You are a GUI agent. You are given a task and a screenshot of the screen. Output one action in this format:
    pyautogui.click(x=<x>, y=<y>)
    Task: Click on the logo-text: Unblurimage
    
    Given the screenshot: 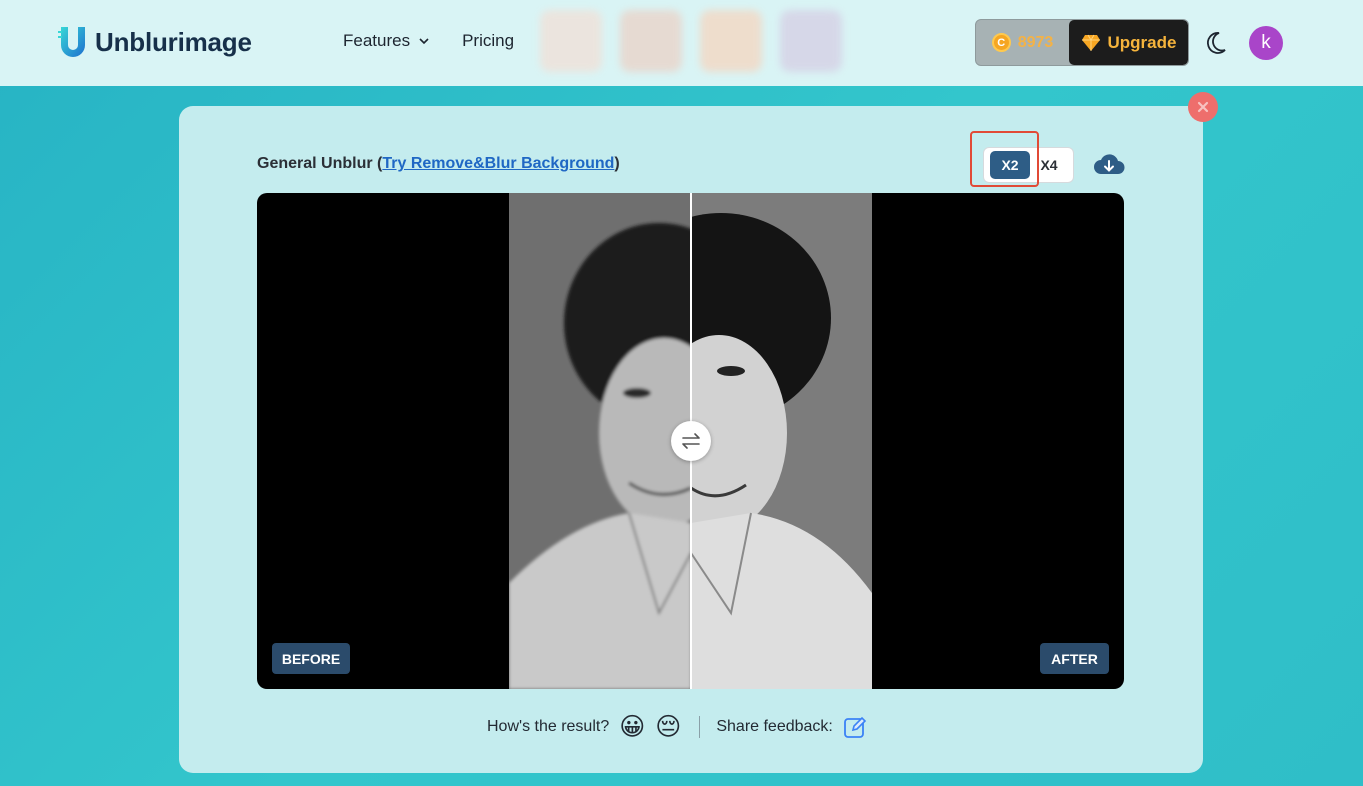 What is the action you would take?
    pyautogui.click(x=173, y=41)
    